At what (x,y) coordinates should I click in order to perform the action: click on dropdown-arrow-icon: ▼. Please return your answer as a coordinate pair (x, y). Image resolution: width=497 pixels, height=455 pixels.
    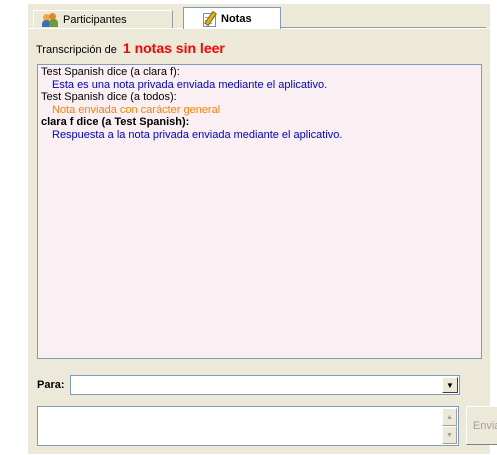
    Looking at the image, I should click on (450, 385).